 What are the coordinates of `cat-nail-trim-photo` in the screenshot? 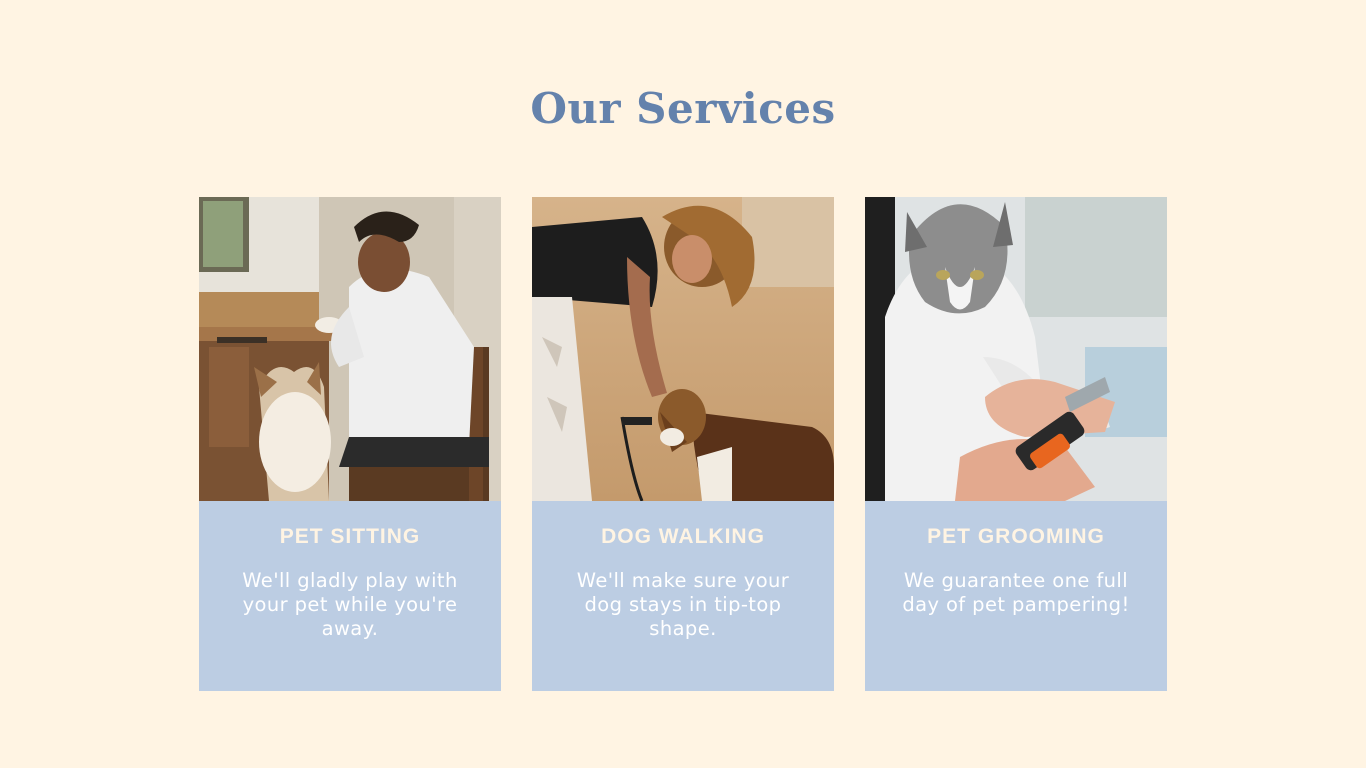 It's located at (1016, 349).